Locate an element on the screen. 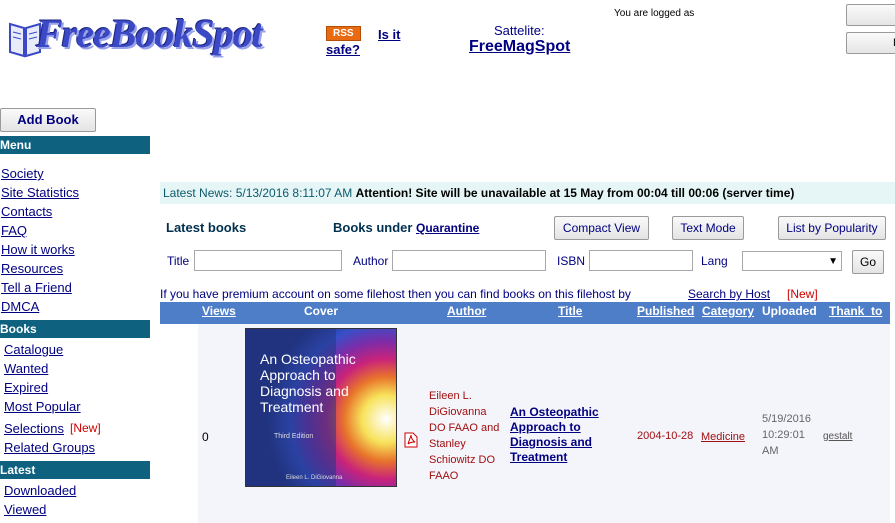 The image size is (895, 523). lang-select: ▼ is located at coordinates (792, 261).